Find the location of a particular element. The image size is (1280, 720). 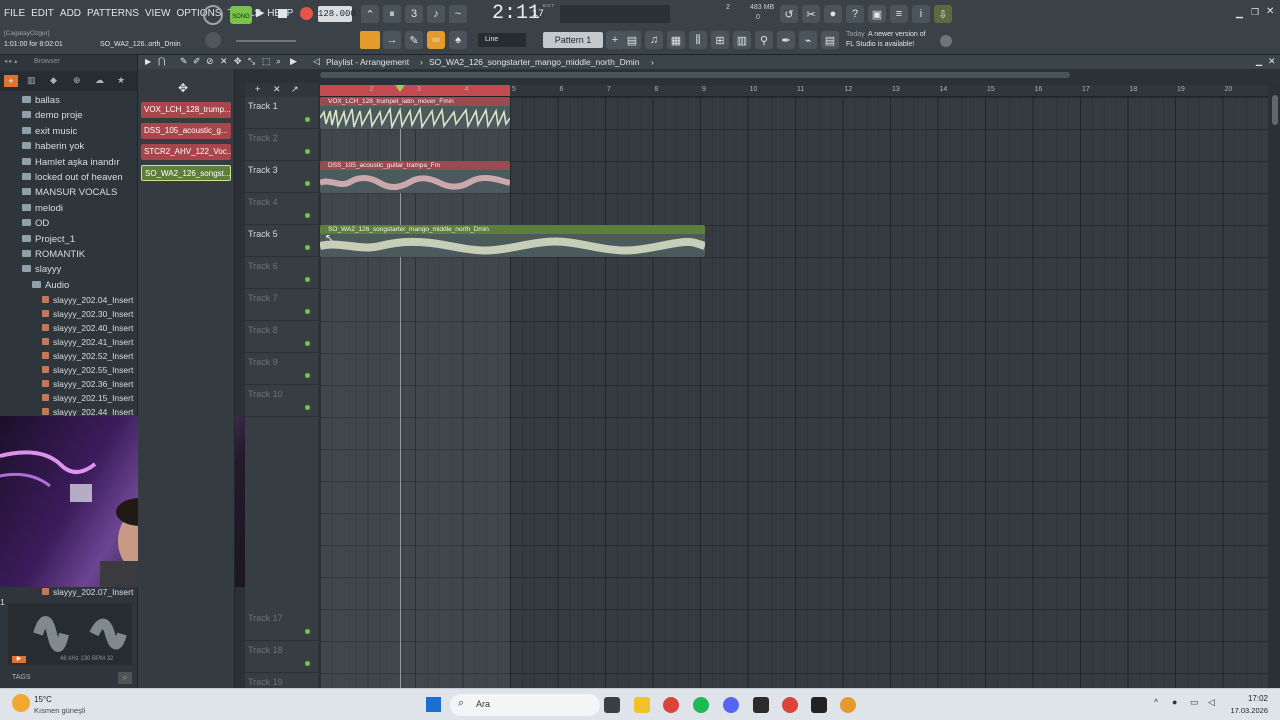

stamp-icon: ♠ is located at coordinates (458, 40).